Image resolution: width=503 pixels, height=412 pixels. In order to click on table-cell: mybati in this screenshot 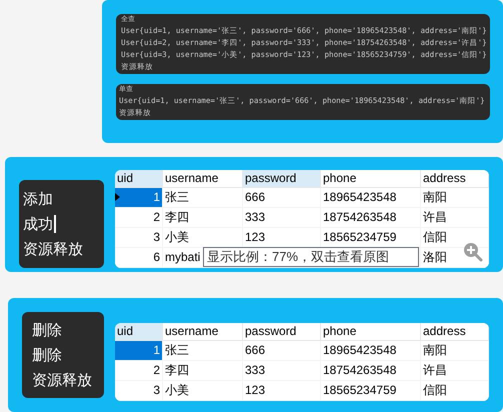, I will do `click(182, 257)`.